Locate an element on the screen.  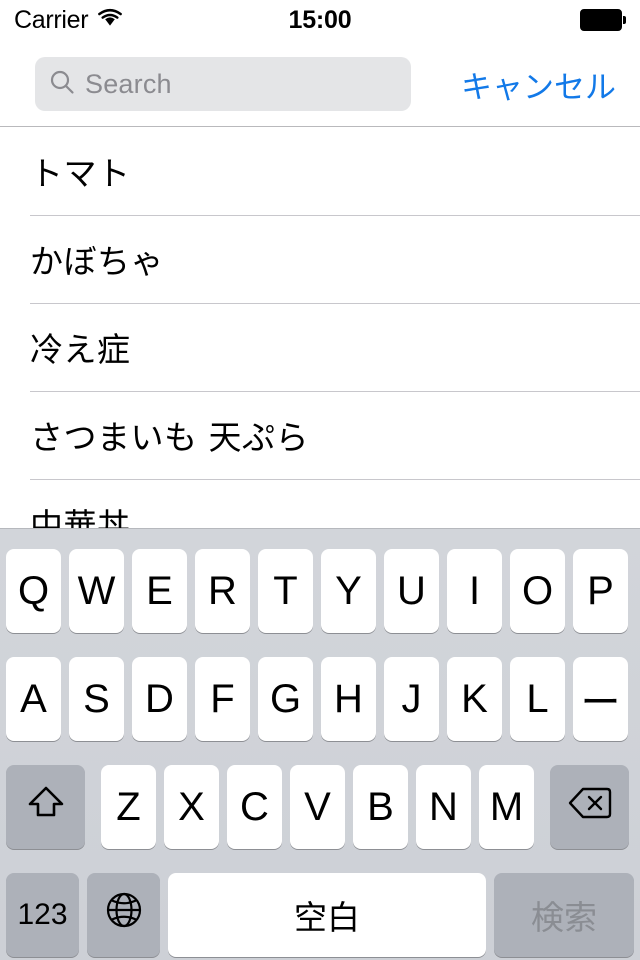
shift-key is located at coordinates (45, 807).